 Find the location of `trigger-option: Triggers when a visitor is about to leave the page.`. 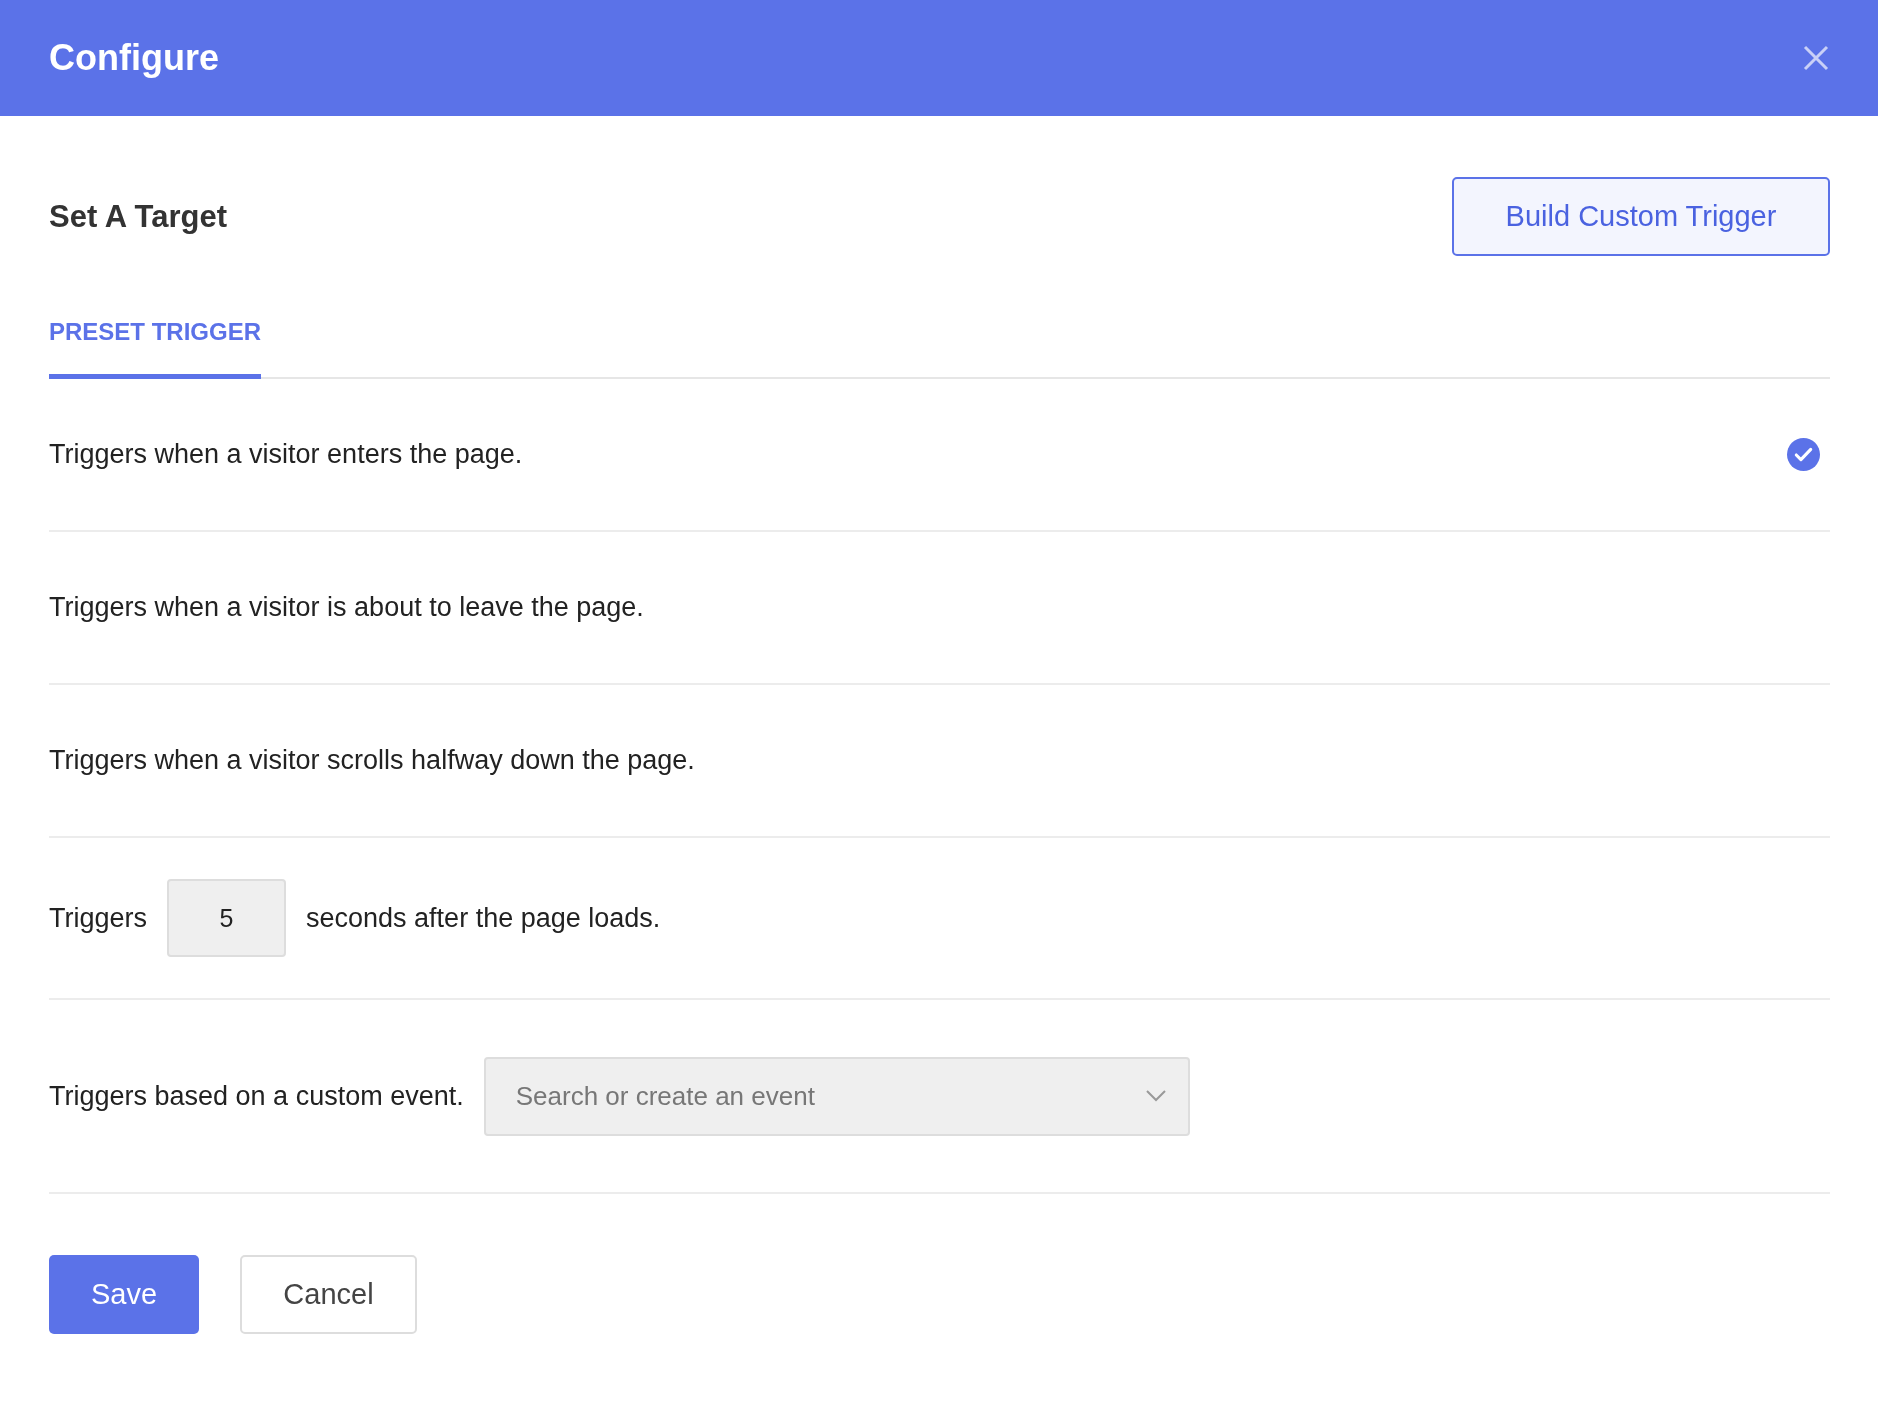

trigger-option: Triggers when a visitor is about to leave the page. is located at coordinates (939, 608).